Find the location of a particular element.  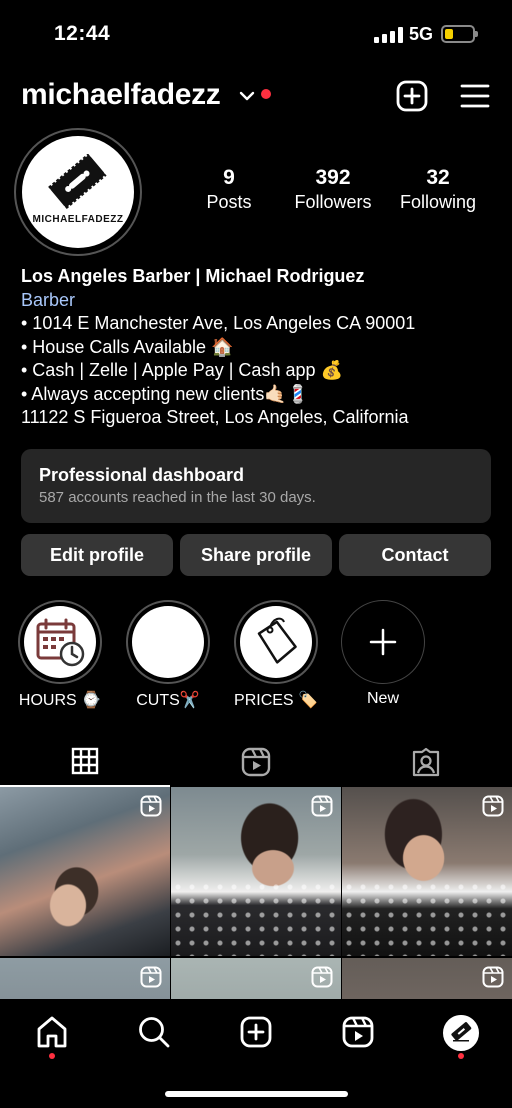

create-post-icon is located at coordinates (412, 96).